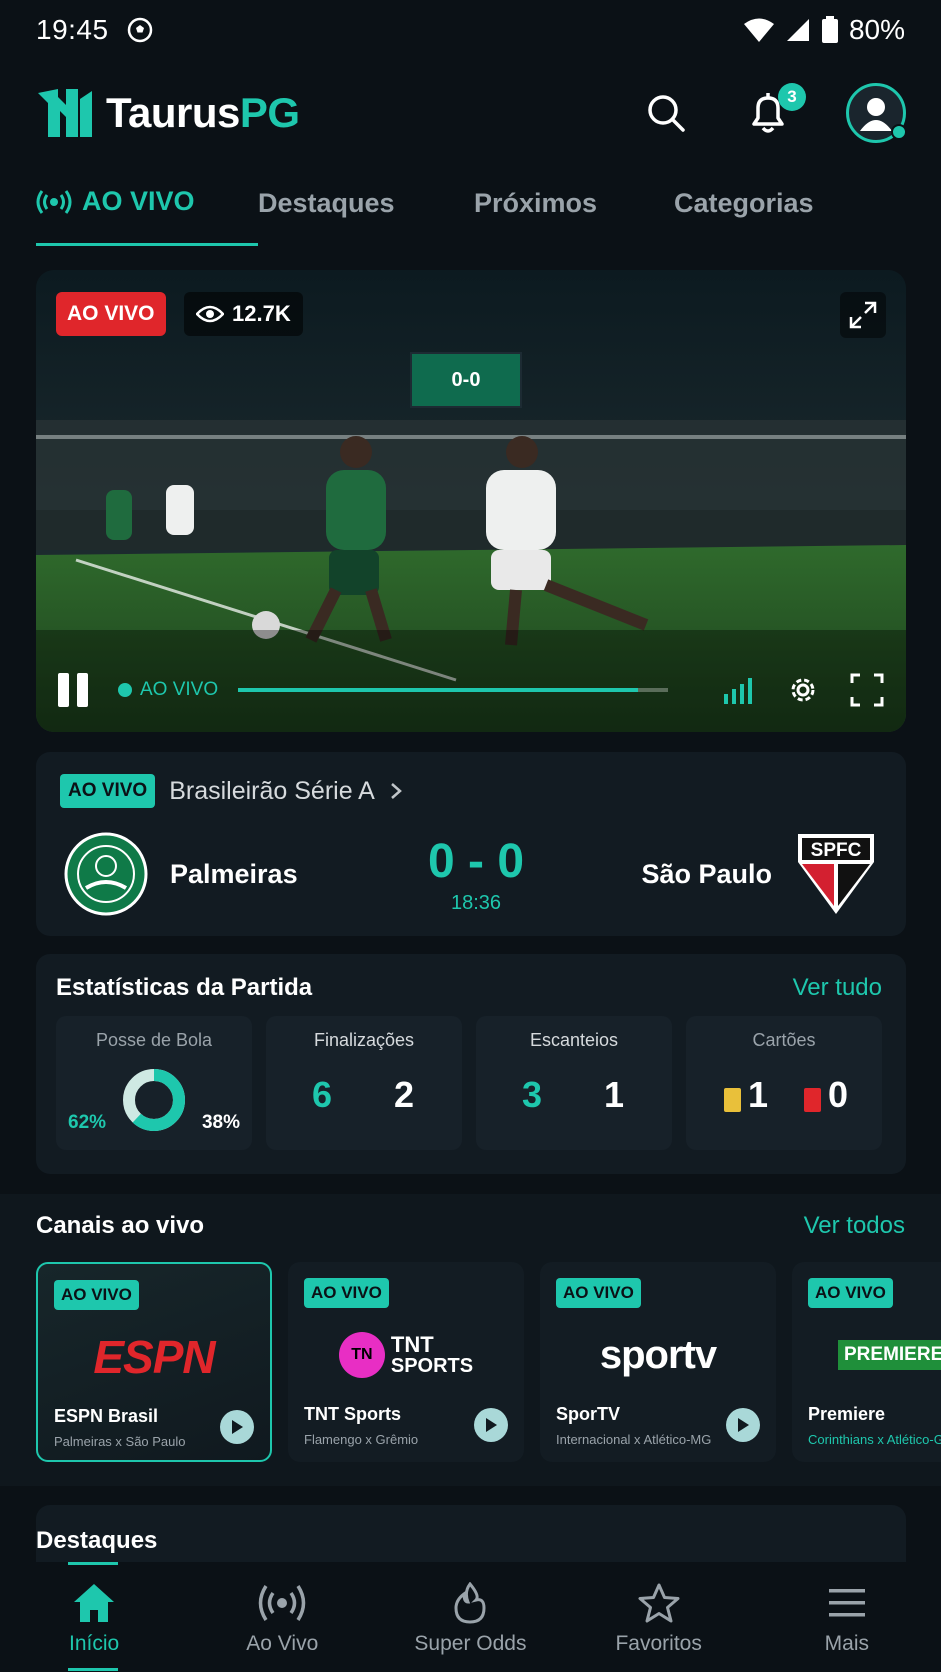 This screenshot has height=1672, width=941. I want to click on possession-home: 62%, so click(87, 1122).